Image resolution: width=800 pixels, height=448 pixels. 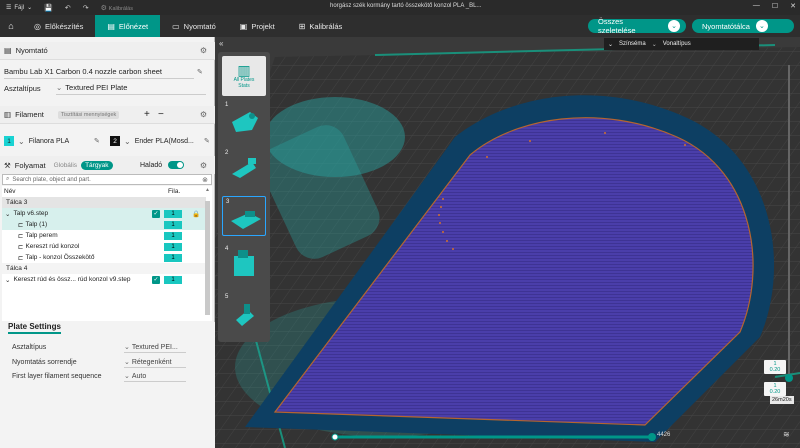 What do you see at coordinates (151, 362) in the screenshot?
I see `print-sequence-value: Rétegenként` at bounding box center [151, 362].